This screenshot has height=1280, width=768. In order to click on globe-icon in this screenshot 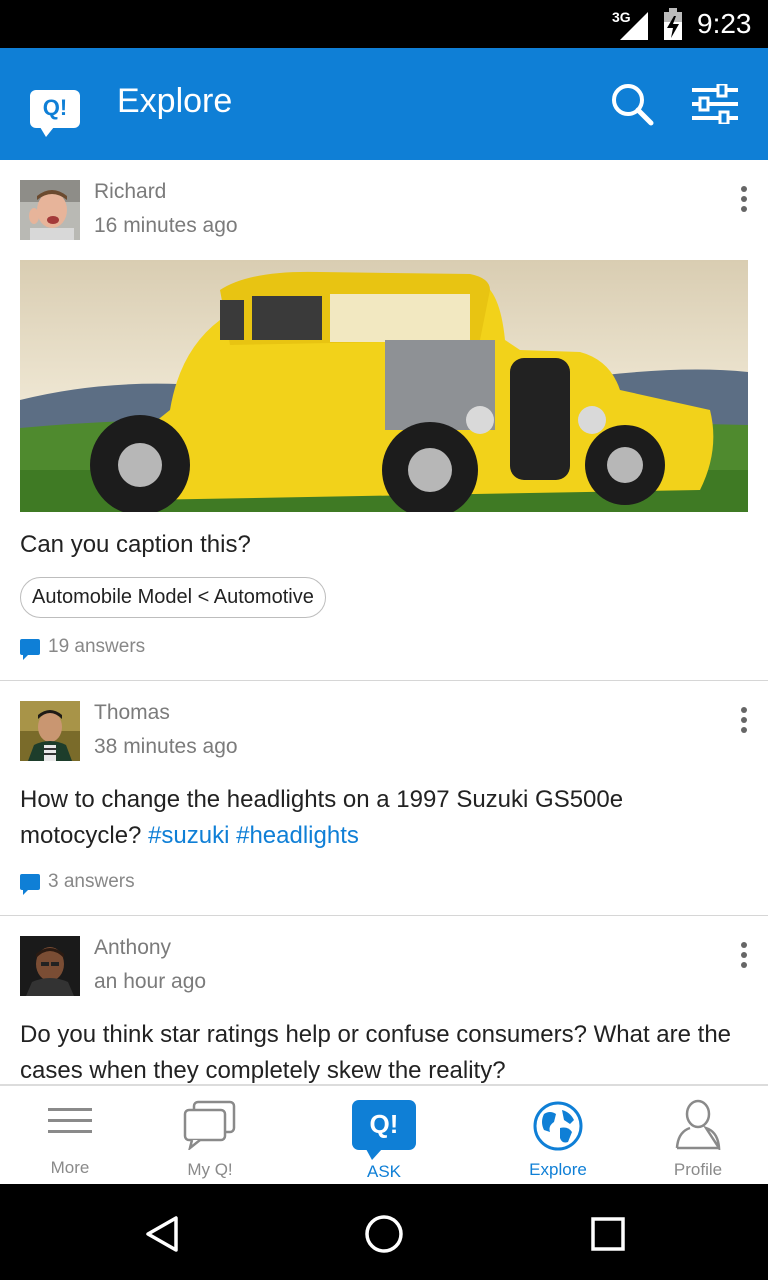, I will do `click(558, 1126)`.